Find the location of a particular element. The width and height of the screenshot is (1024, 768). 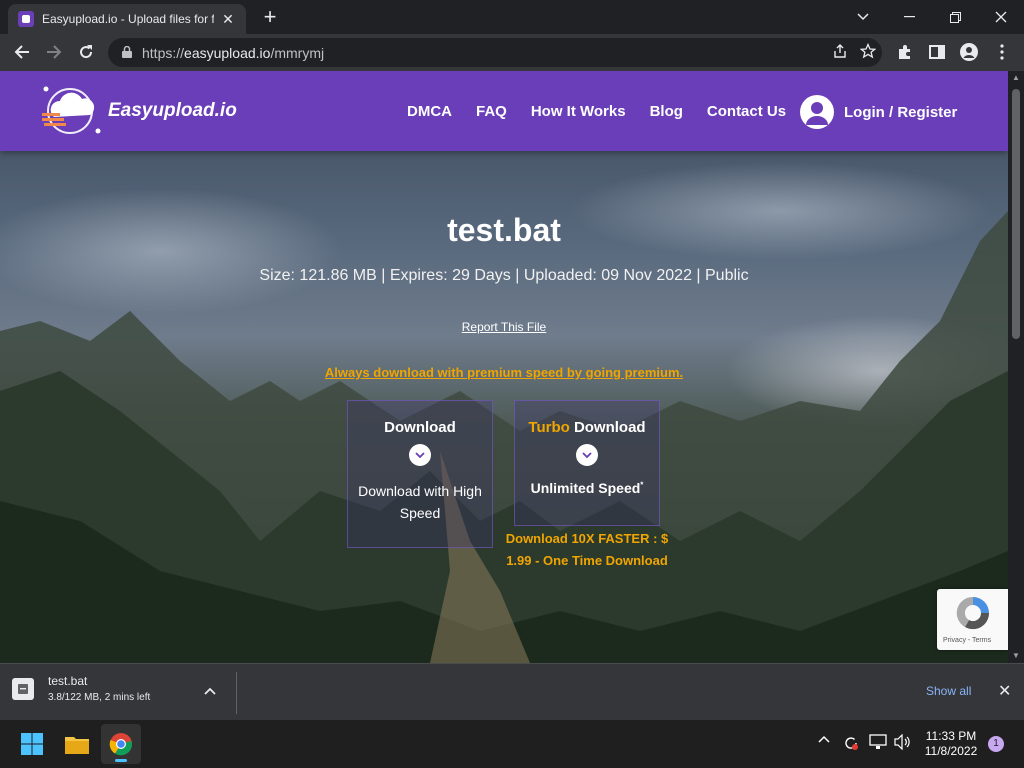

browser-toolbar: https://easyupload.io/mmrymj is located at coordinates (512, 52).